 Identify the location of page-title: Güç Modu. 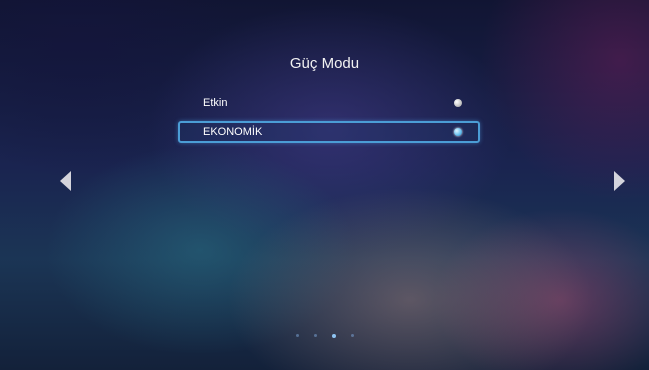
(324, 63).